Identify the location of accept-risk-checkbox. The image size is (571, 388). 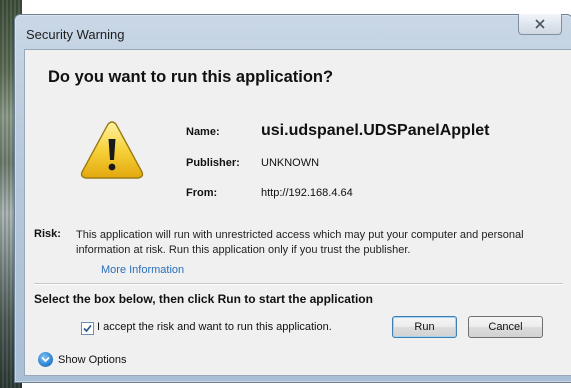
(87, 328).